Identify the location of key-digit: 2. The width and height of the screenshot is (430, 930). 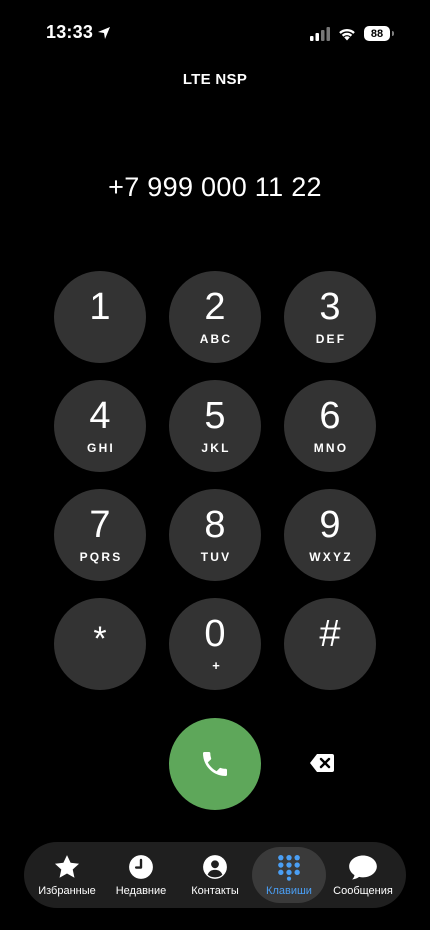
(215, 307).